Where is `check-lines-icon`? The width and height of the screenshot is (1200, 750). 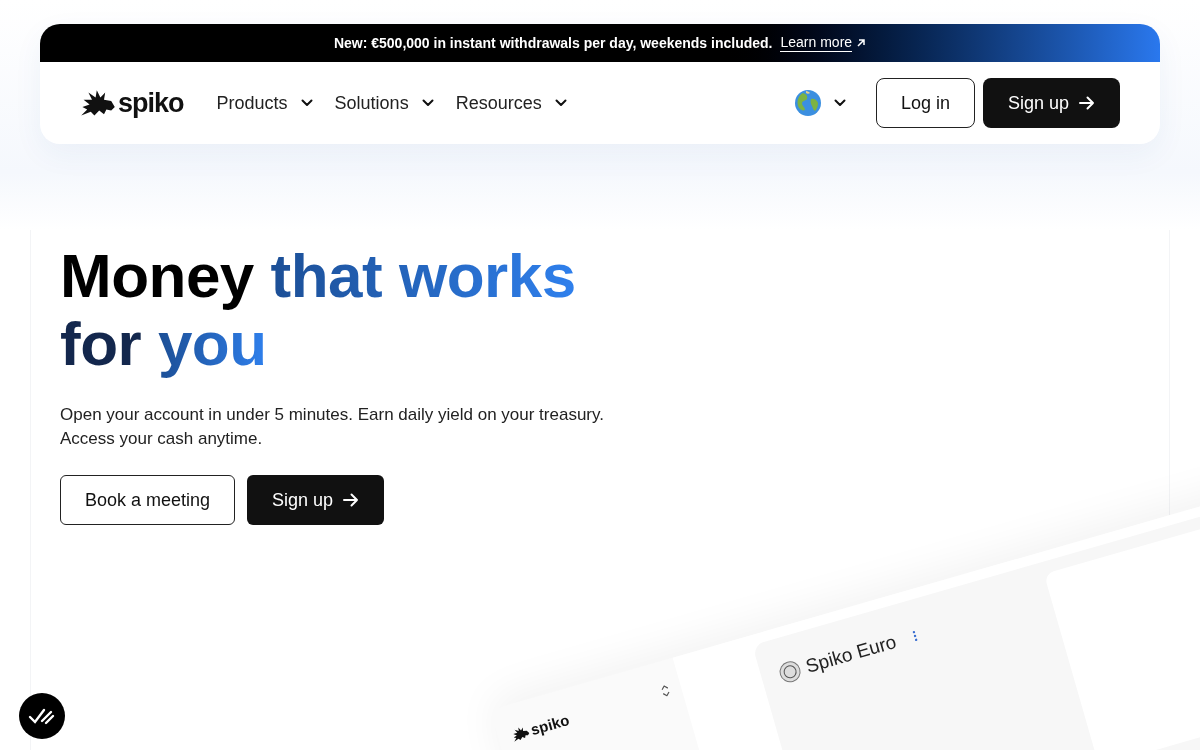 check-lines-icon is located at coordinates (42, 716).